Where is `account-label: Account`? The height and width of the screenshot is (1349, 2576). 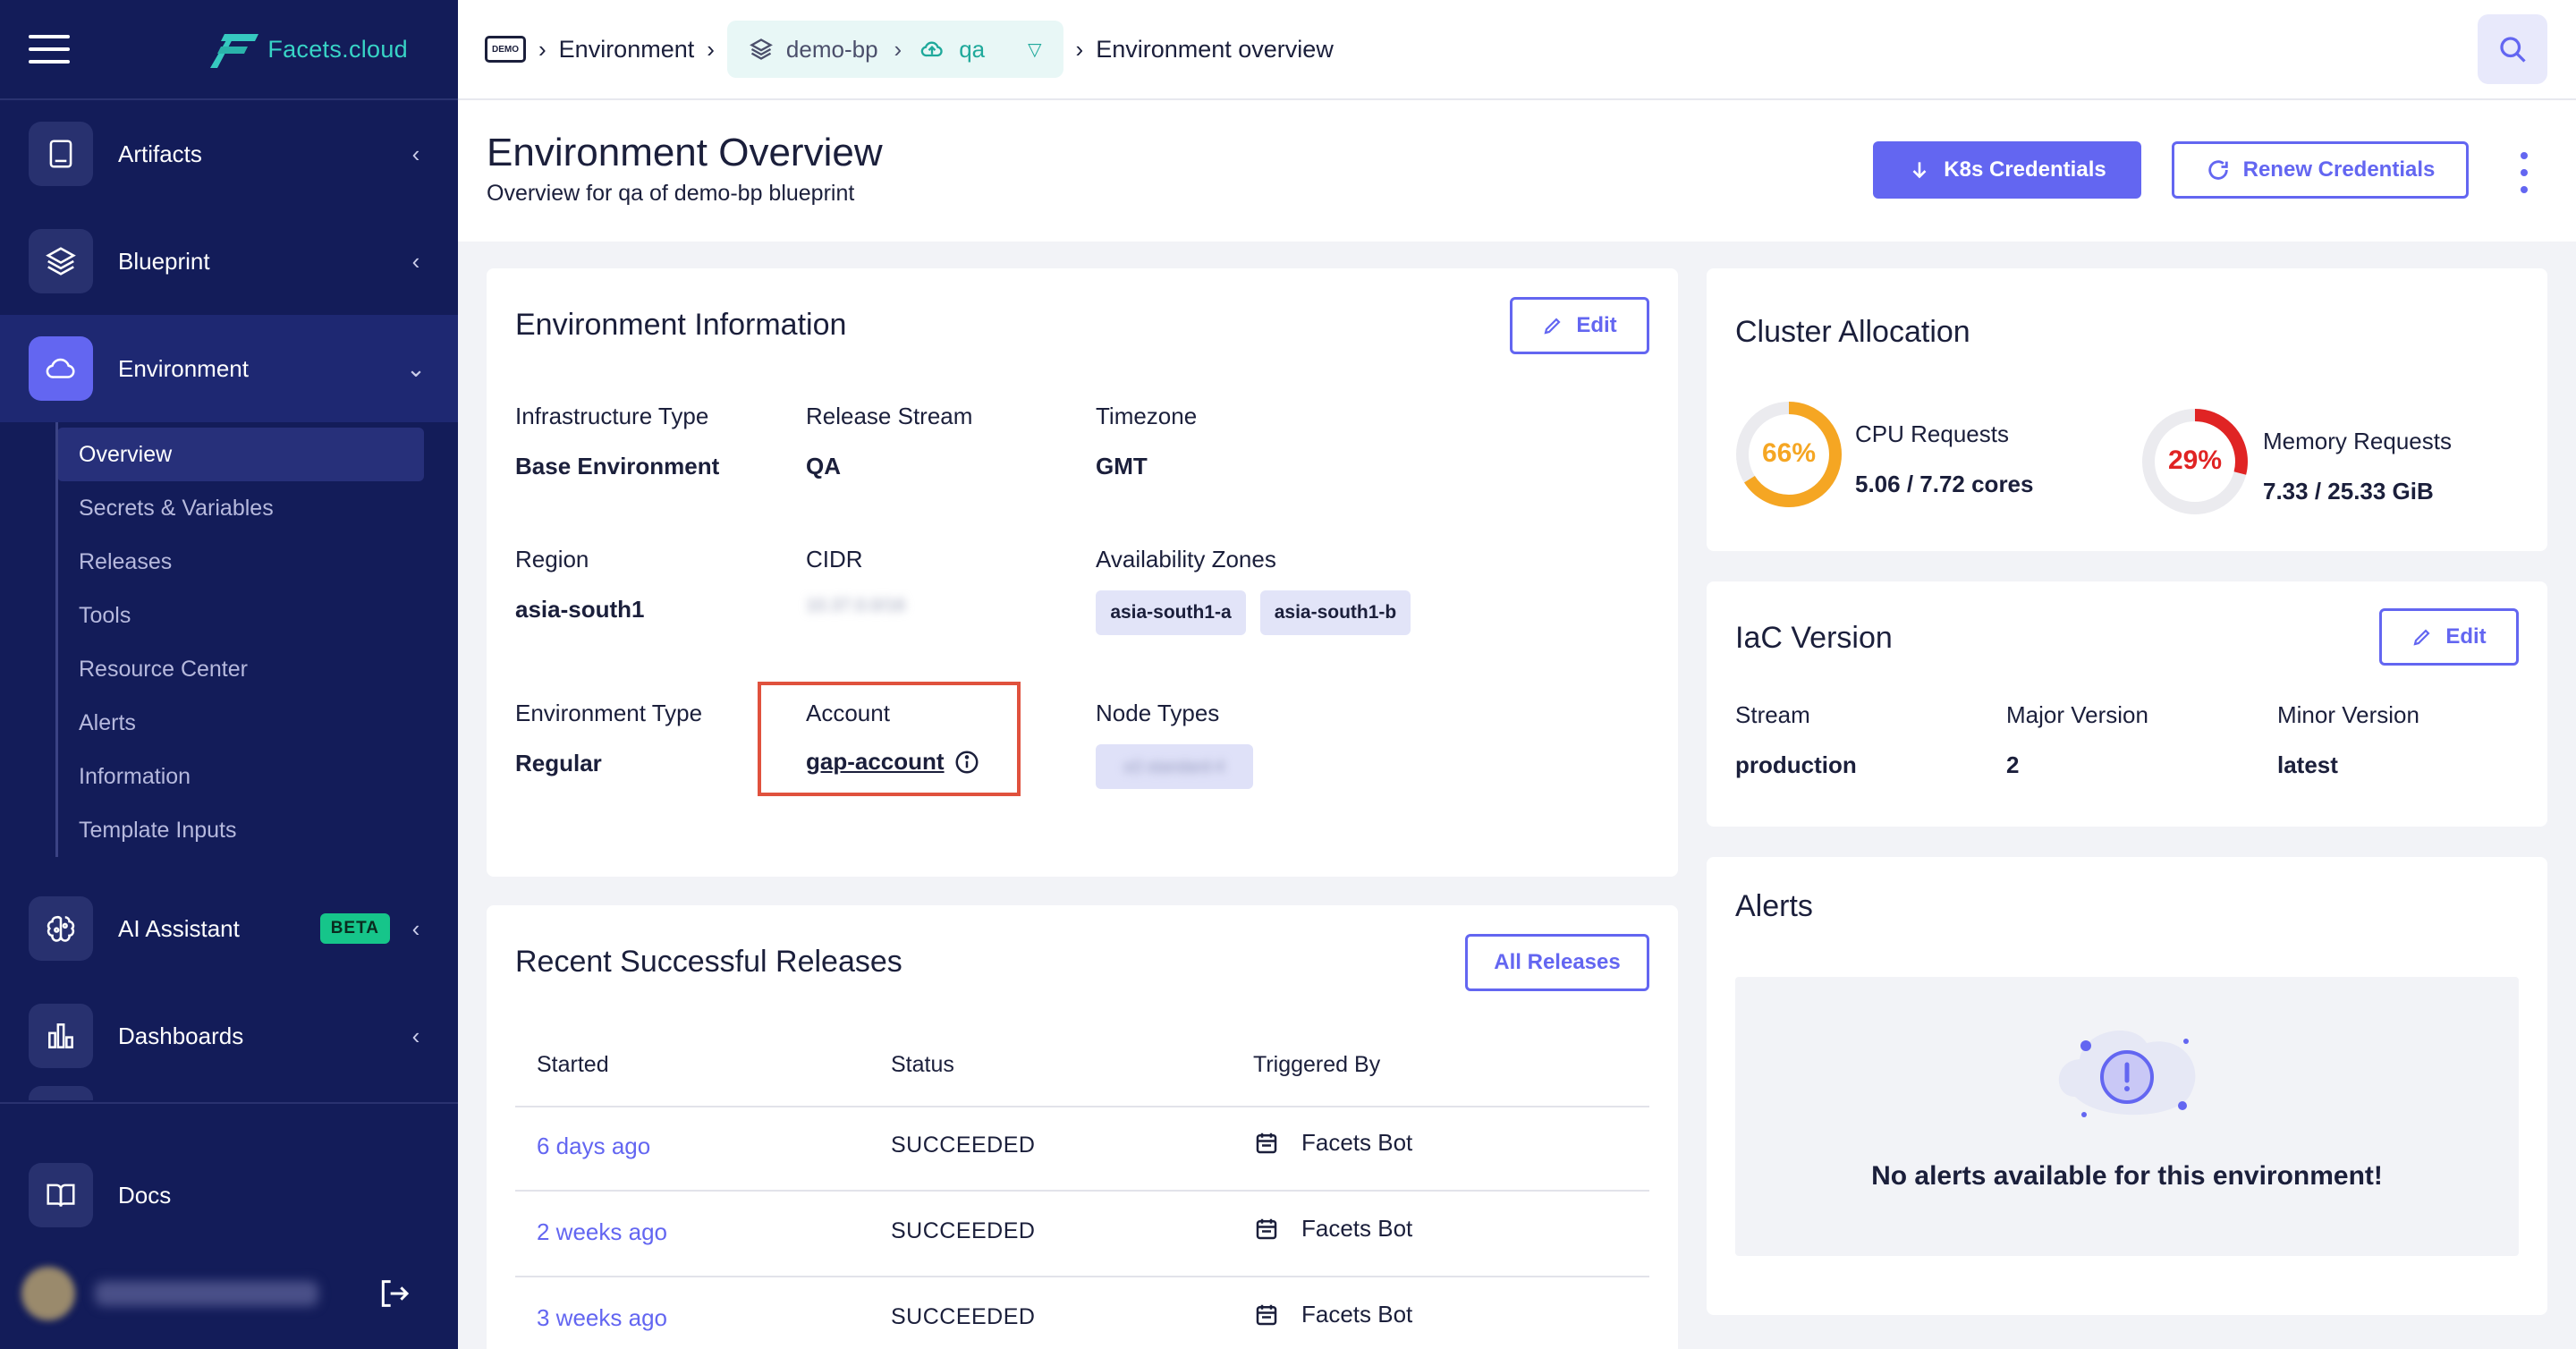
account-label: Account is located at coordinates (848, 713).